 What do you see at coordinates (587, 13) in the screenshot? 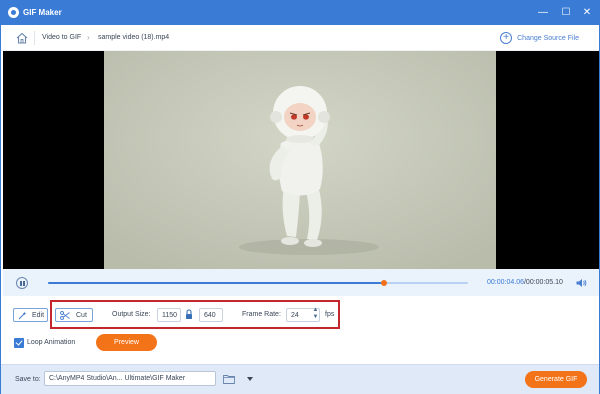
I see `close-icon: ✕` at bounding box center [587, 13].